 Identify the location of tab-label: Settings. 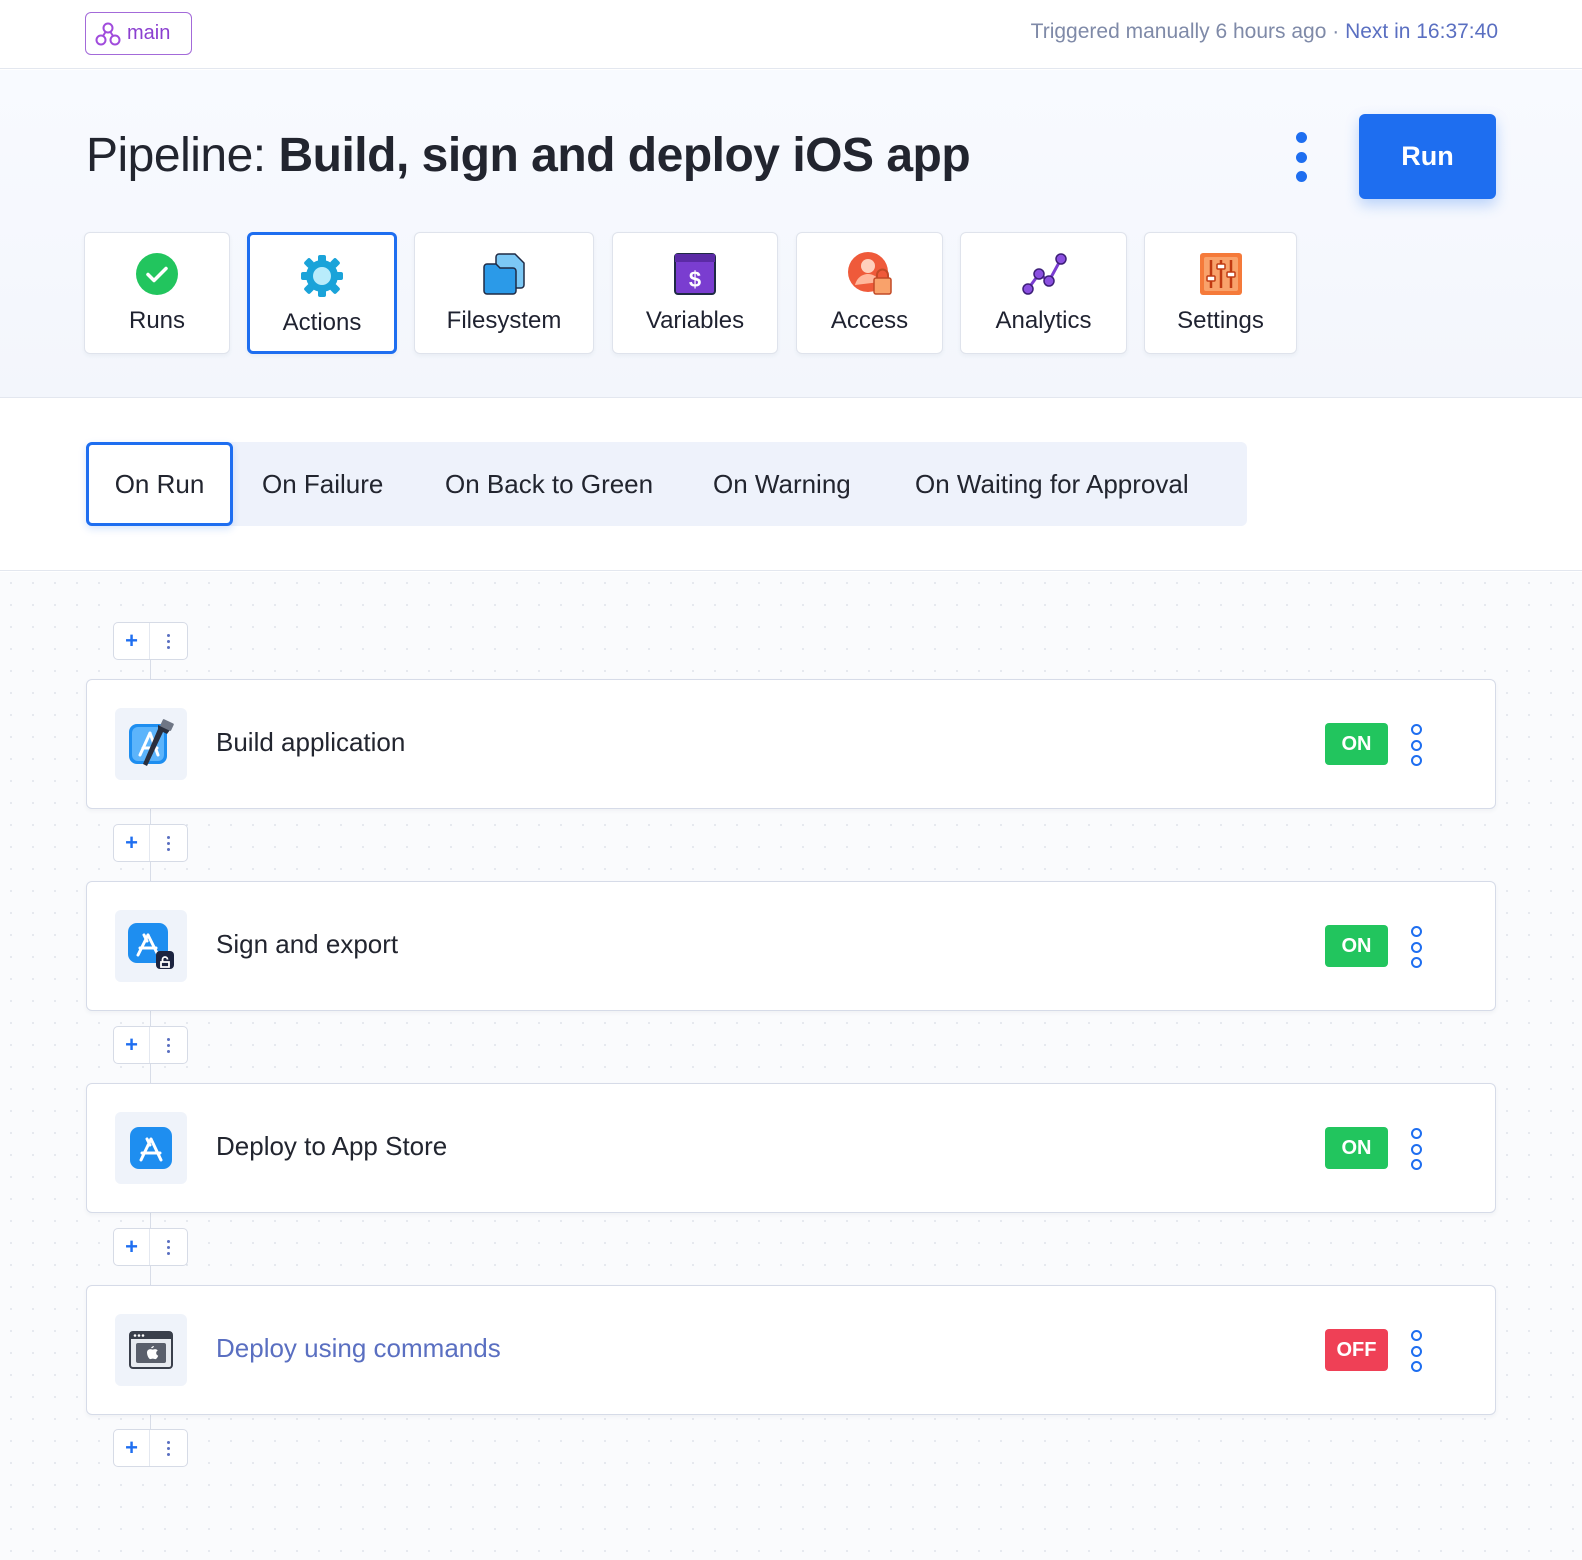
(1220, 320).